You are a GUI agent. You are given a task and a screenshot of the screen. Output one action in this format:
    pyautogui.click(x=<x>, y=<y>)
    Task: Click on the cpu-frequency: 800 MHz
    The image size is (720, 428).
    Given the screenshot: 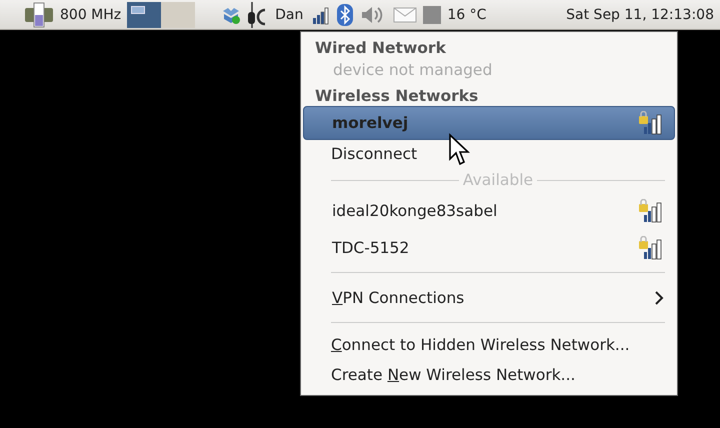 What is the action you would take?
    pyautogui.click(x=91, y=14)
    